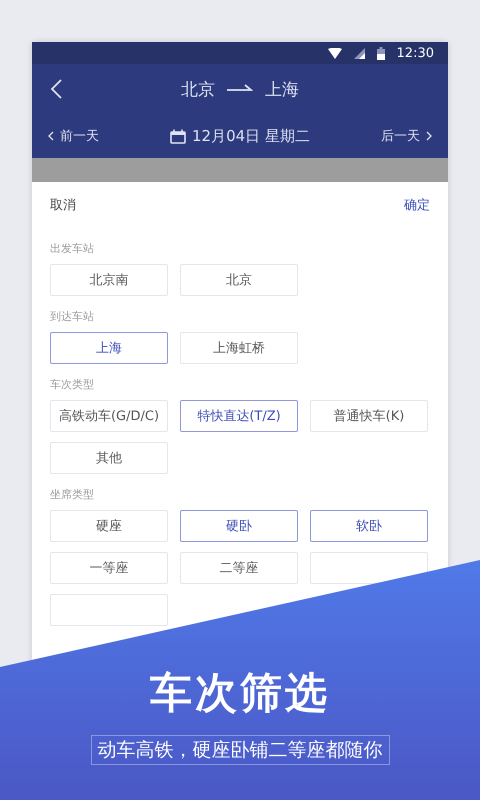 This screenshot has width=480, height=800. What do you see at coordinates (109, 526) in the screenshot?
I see `option-button: 硬座` at bounding box center [109, 526].